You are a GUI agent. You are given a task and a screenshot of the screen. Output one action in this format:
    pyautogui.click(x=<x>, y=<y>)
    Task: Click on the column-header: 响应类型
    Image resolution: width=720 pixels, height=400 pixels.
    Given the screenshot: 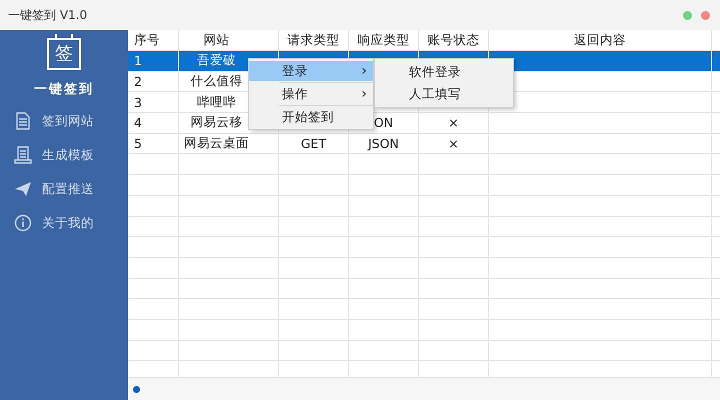 What is the action you would take?
    pyautogui.click(x=384, y=40)
    